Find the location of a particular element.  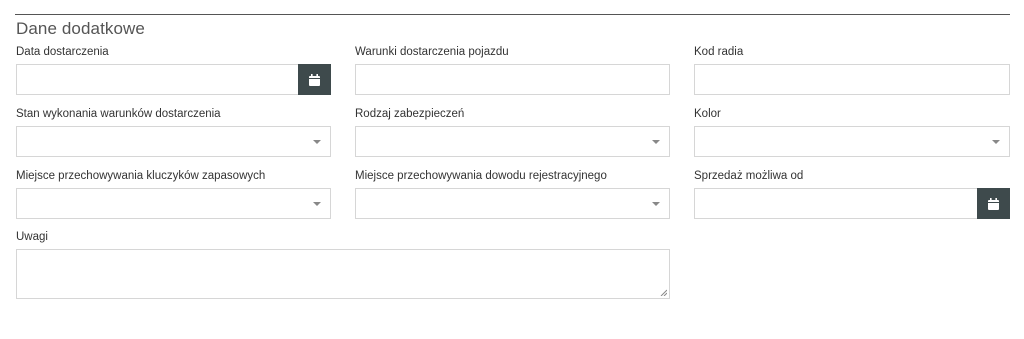

delivery-conditions-input is located at coordinates (512, 79).